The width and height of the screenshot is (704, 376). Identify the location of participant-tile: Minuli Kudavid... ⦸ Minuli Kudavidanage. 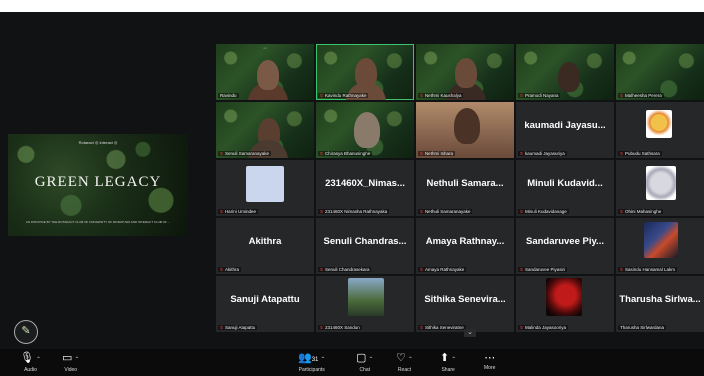
(565, 188).